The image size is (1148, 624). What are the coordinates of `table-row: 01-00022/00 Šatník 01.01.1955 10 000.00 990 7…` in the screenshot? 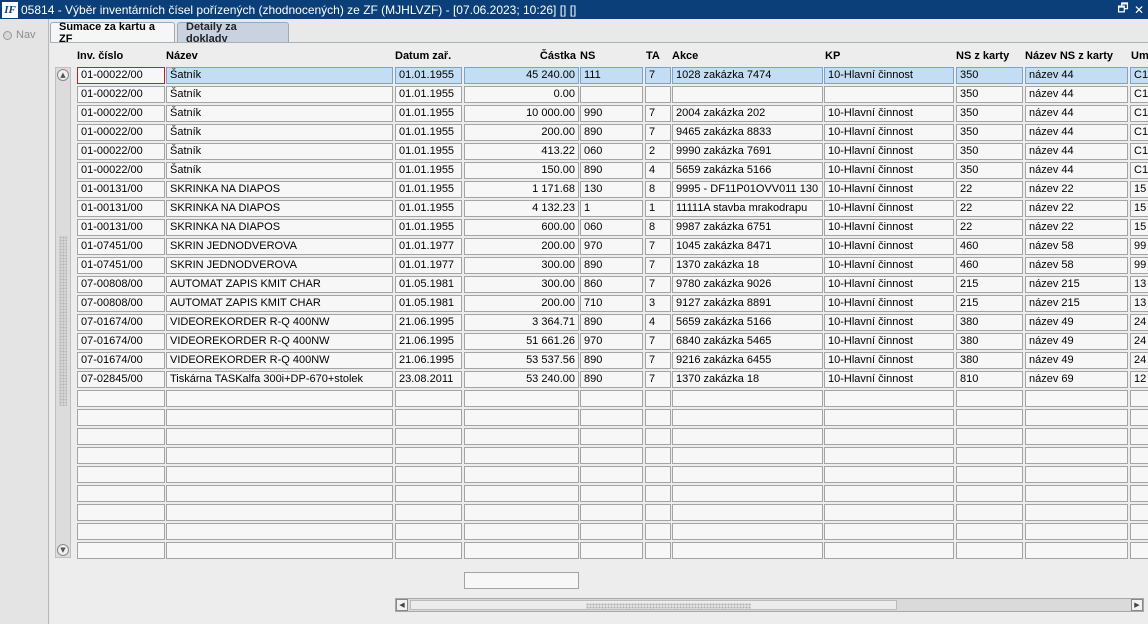 It's located at (574, 114).